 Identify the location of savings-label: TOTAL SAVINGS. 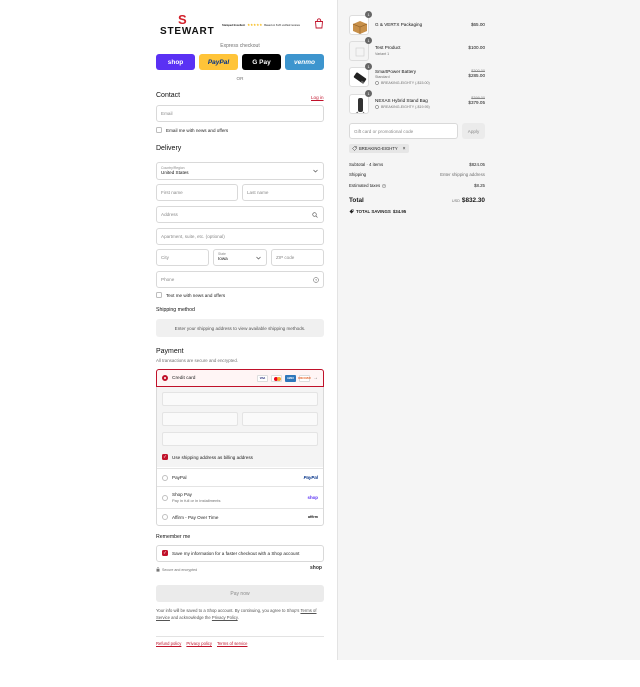
(373, 211).